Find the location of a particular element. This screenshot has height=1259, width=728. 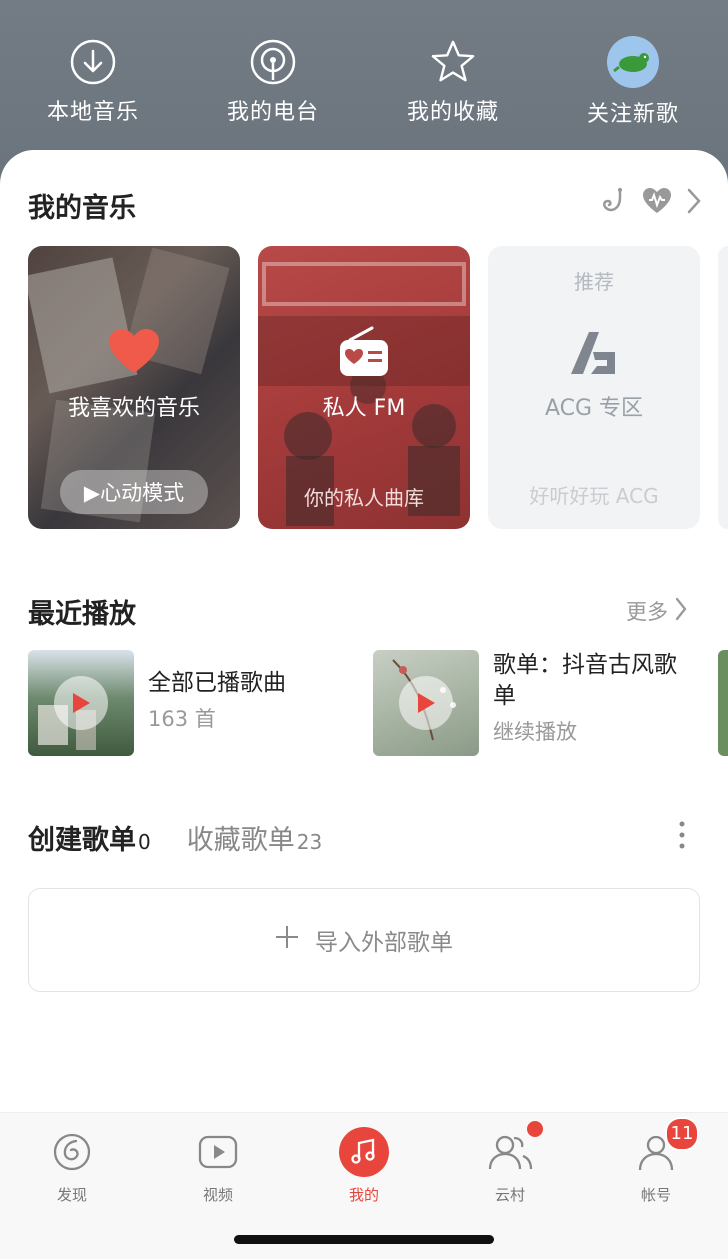

nav-label: 云村 is located at coordinates (509, 1195).